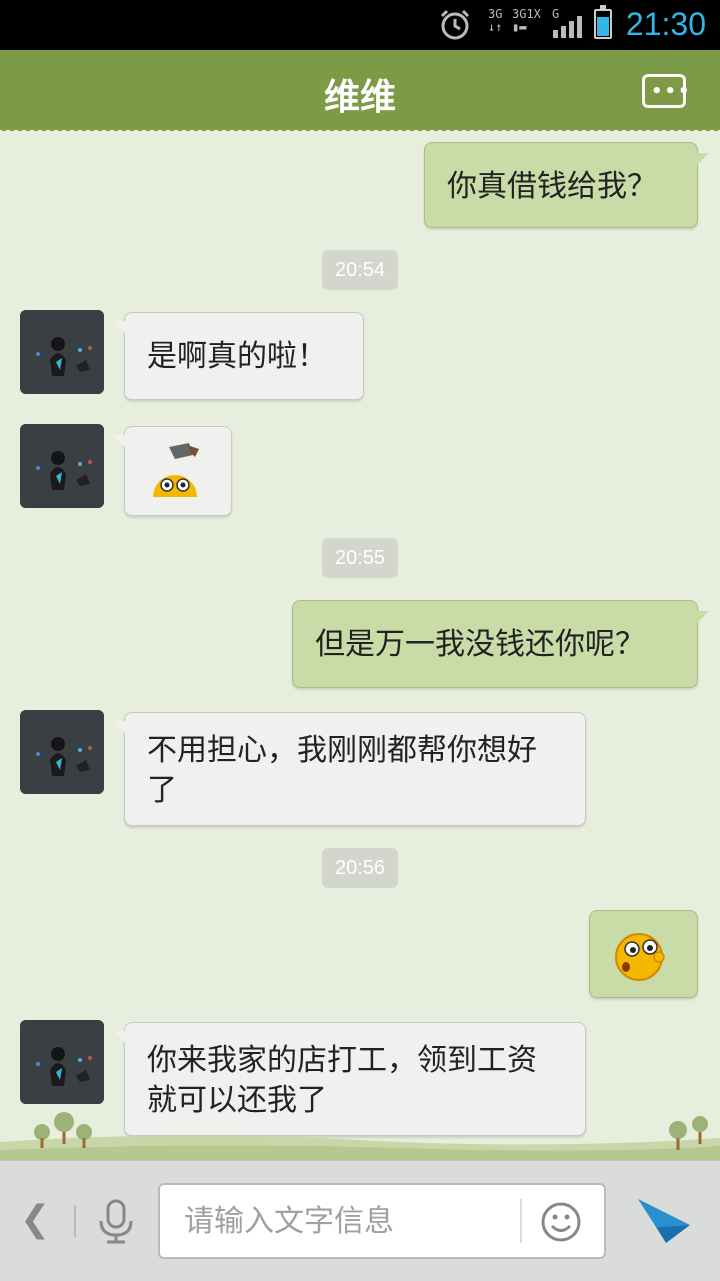  I want to click on send-arrow-icon, so click(664, 1220).